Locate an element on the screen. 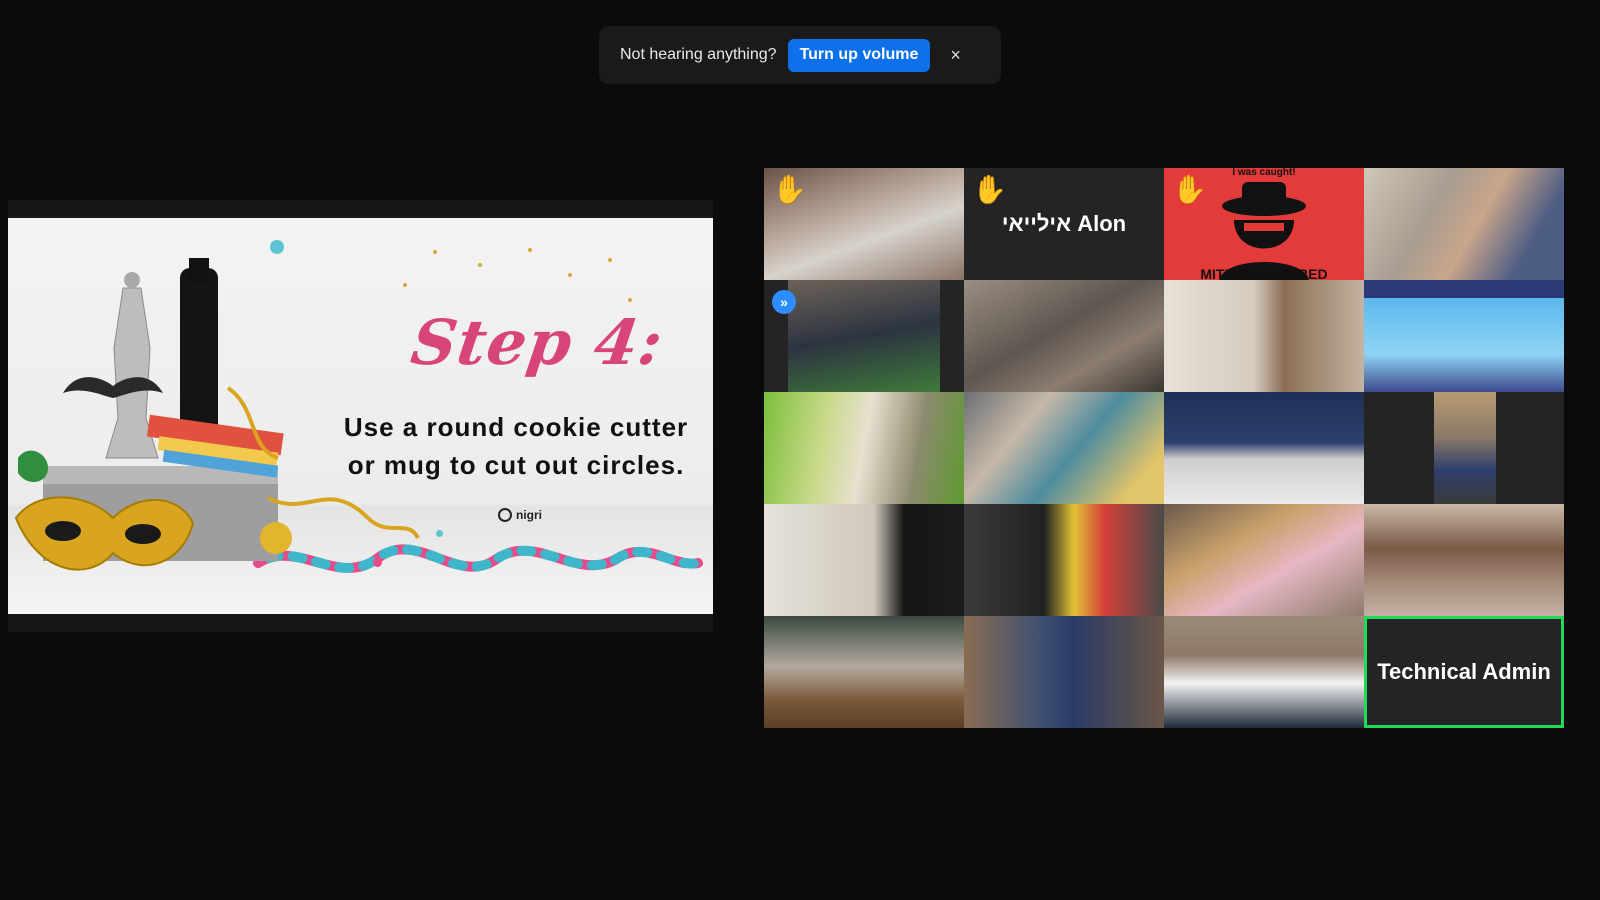 The image size is (1600, 900). participant-tile: I was caught! MITZVAH MOBBED ✋ is located at coordinates (1264, 224).